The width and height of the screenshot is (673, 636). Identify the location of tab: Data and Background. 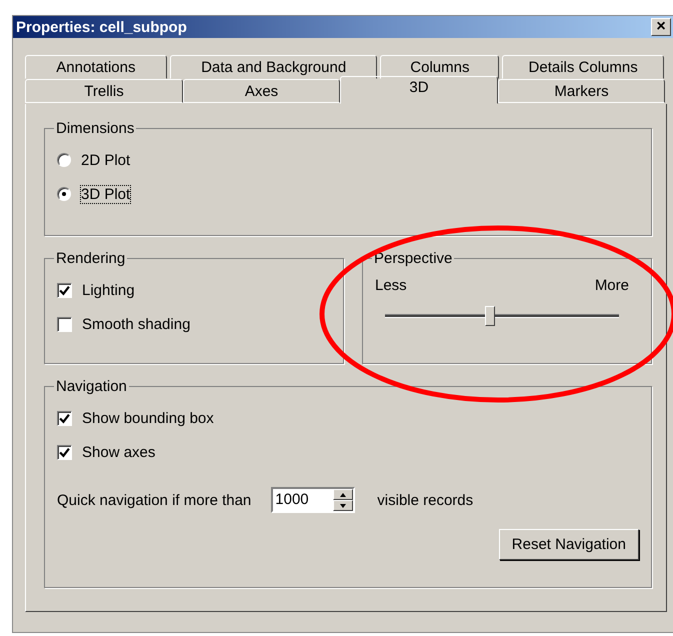
(274, 67).